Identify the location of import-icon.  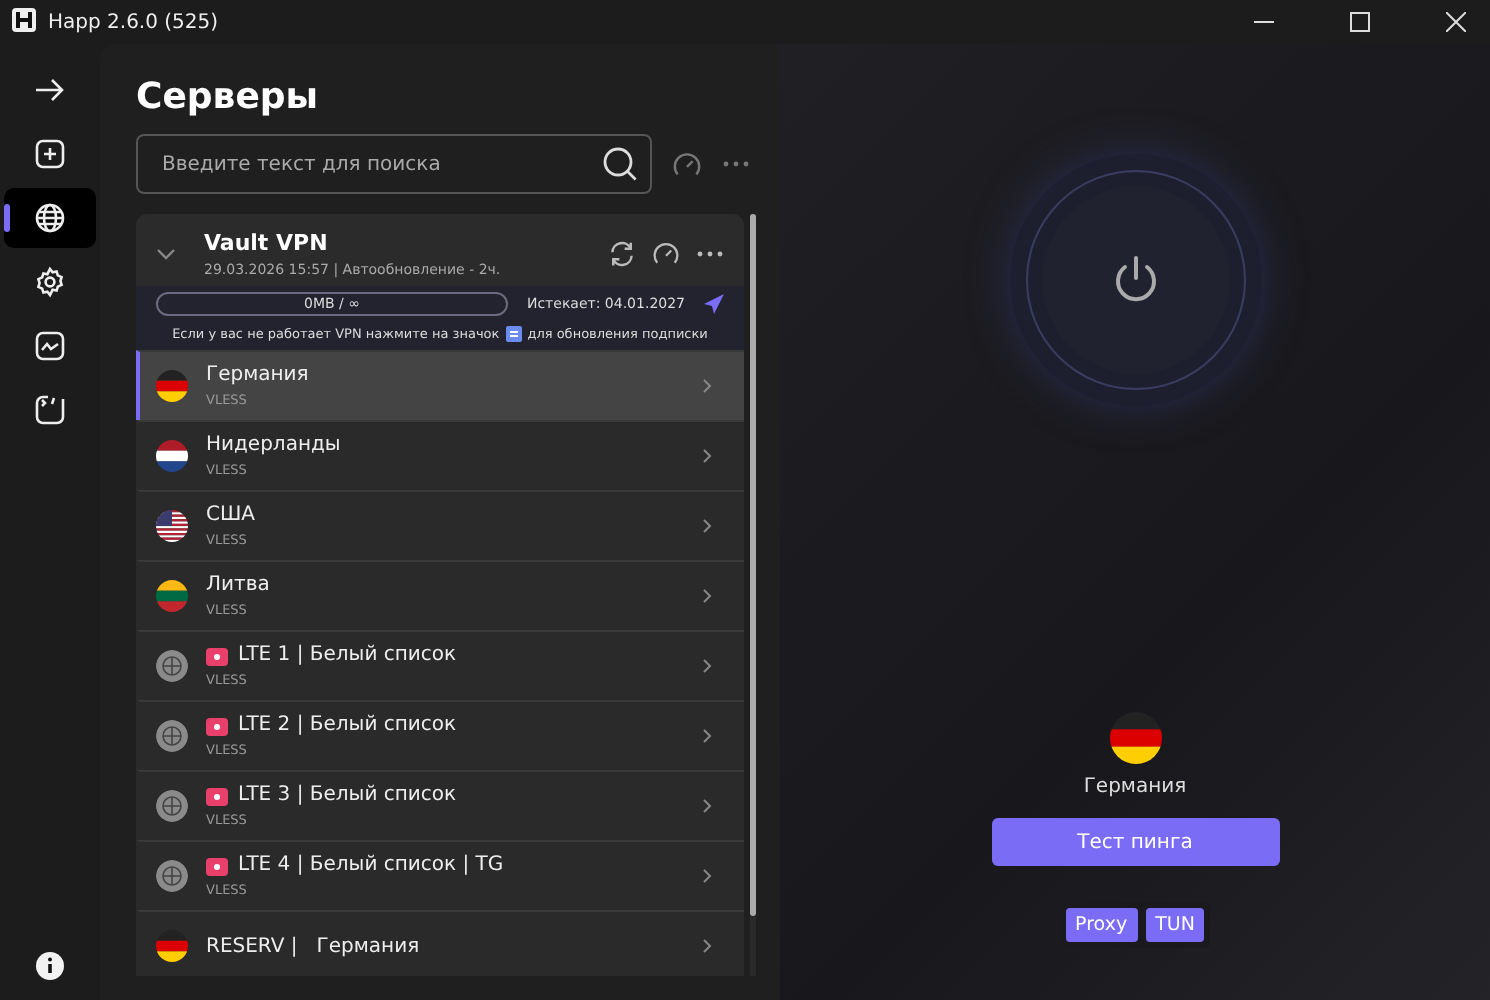
(50, 410).